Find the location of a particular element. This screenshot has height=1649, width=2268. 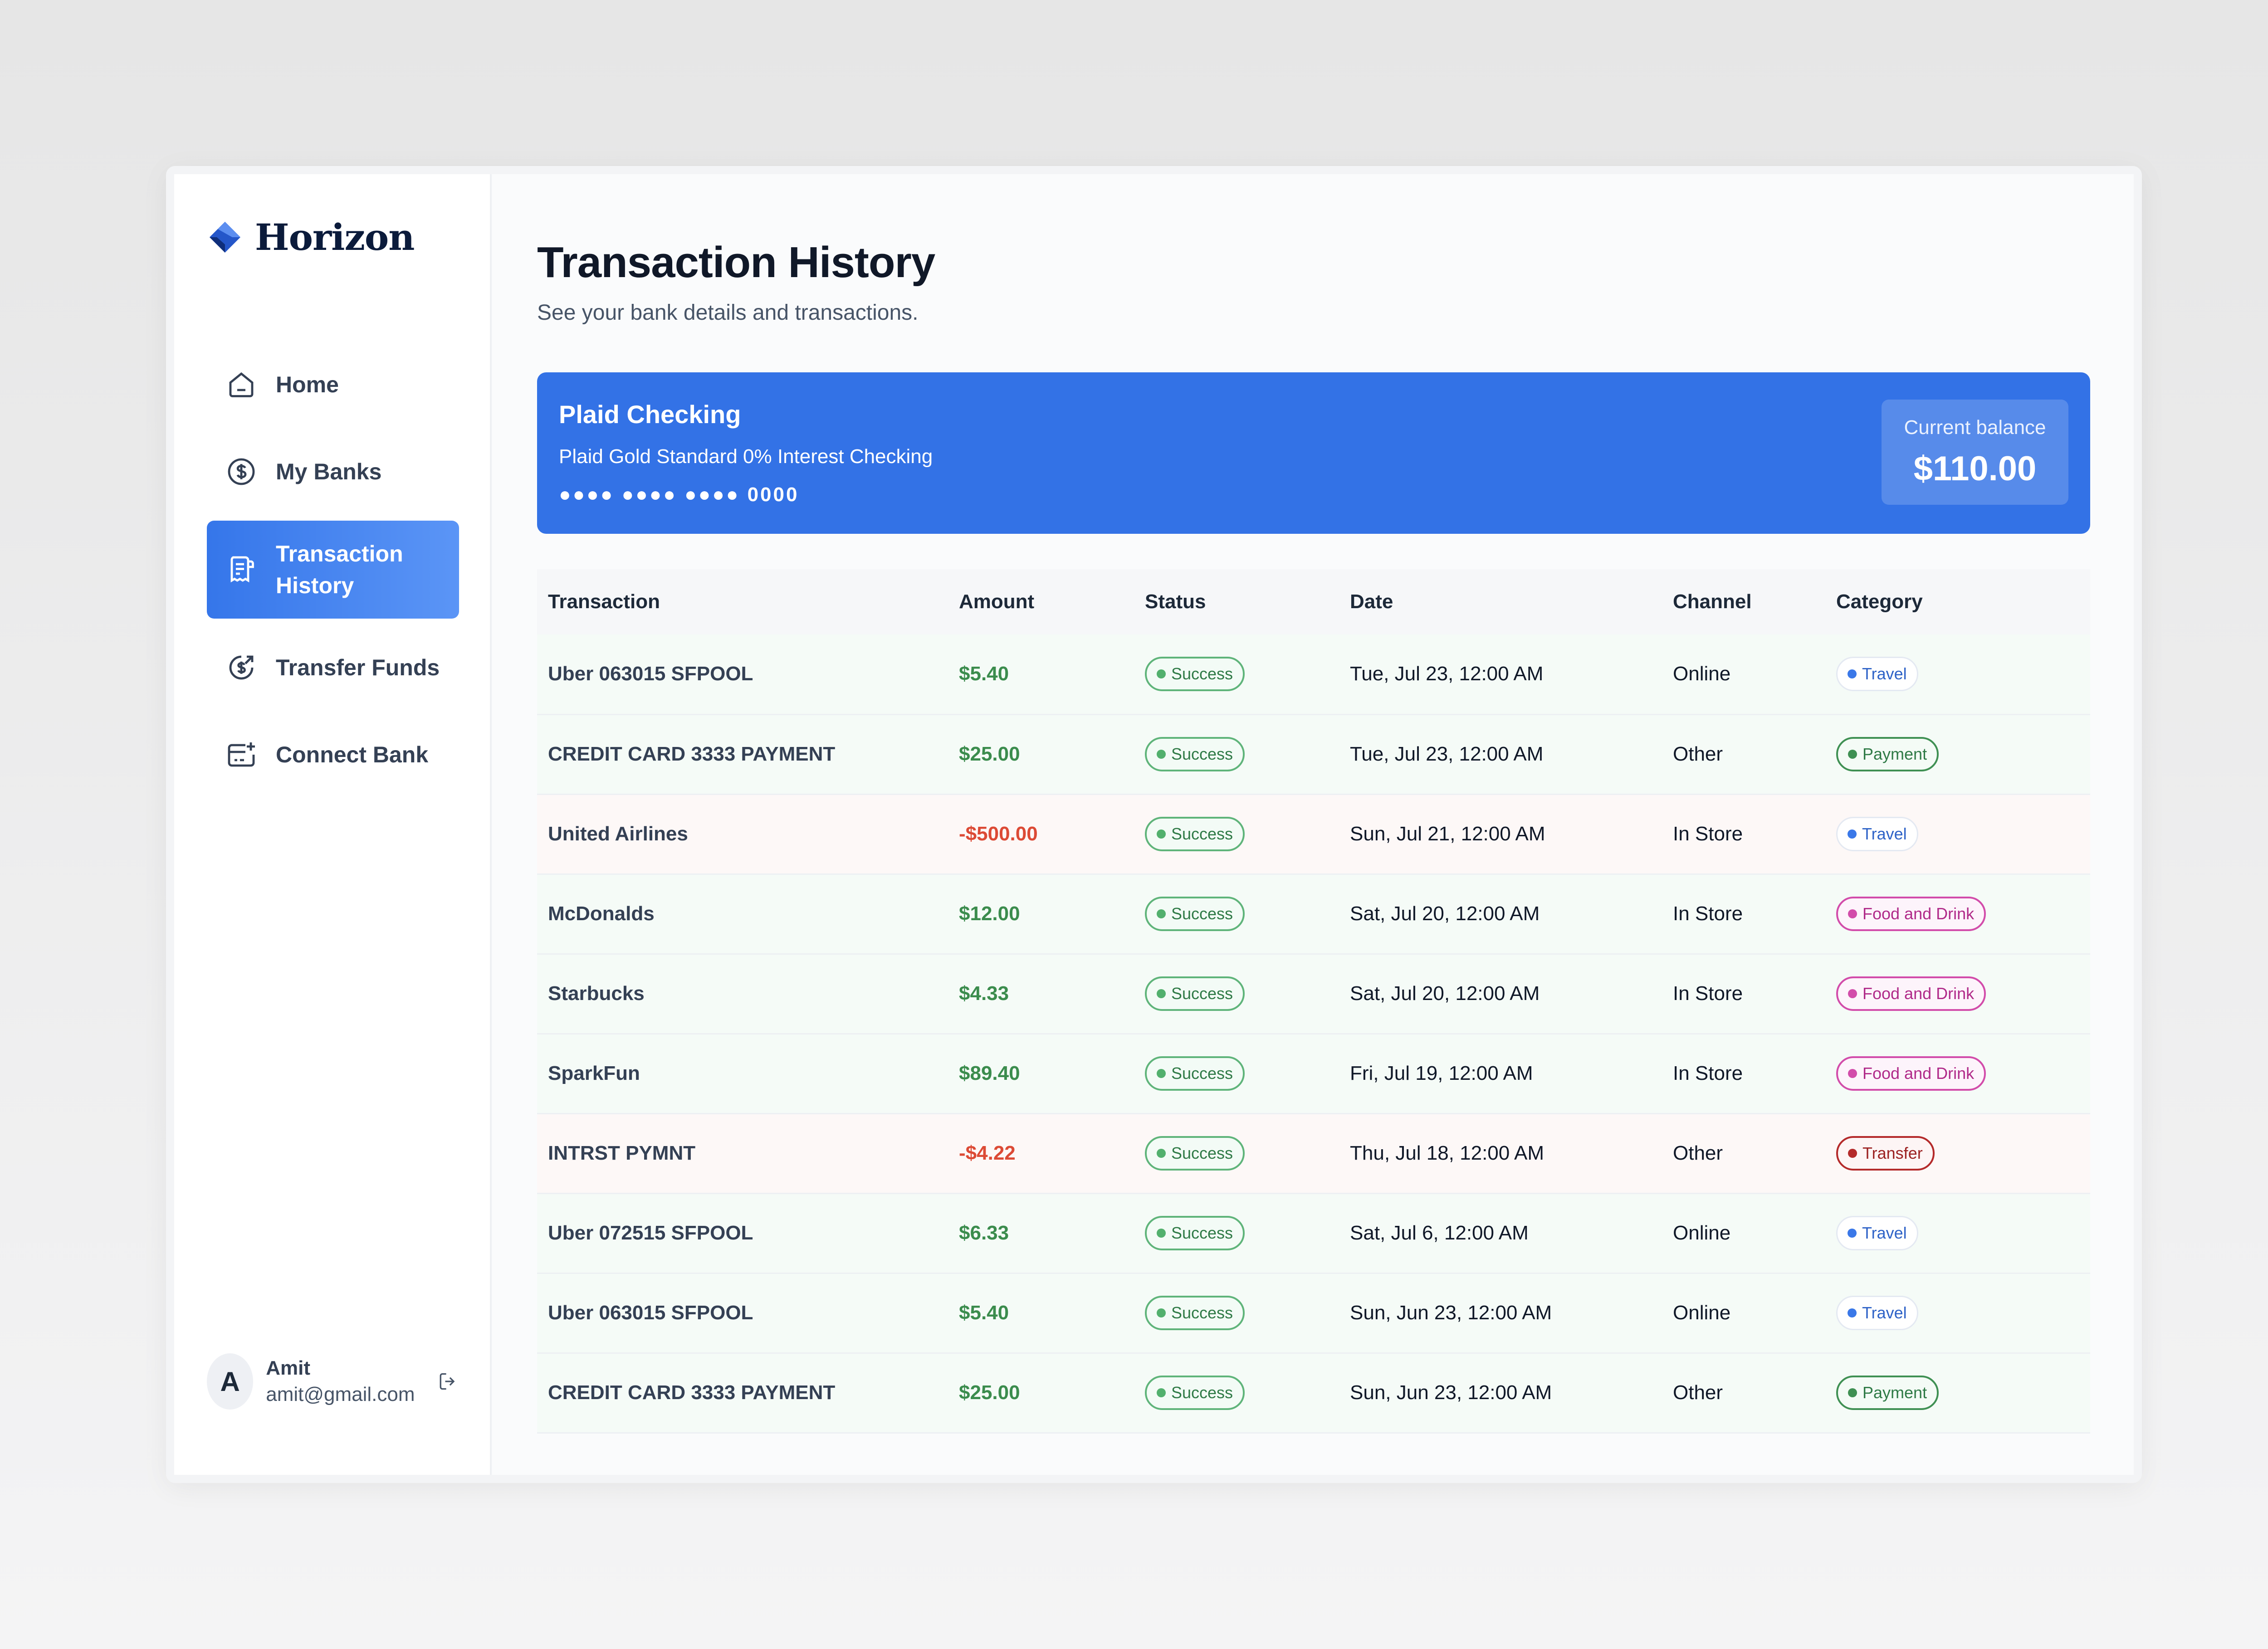

sidebar-item-my-banks: My Banks is located at coordinates (333, 472).